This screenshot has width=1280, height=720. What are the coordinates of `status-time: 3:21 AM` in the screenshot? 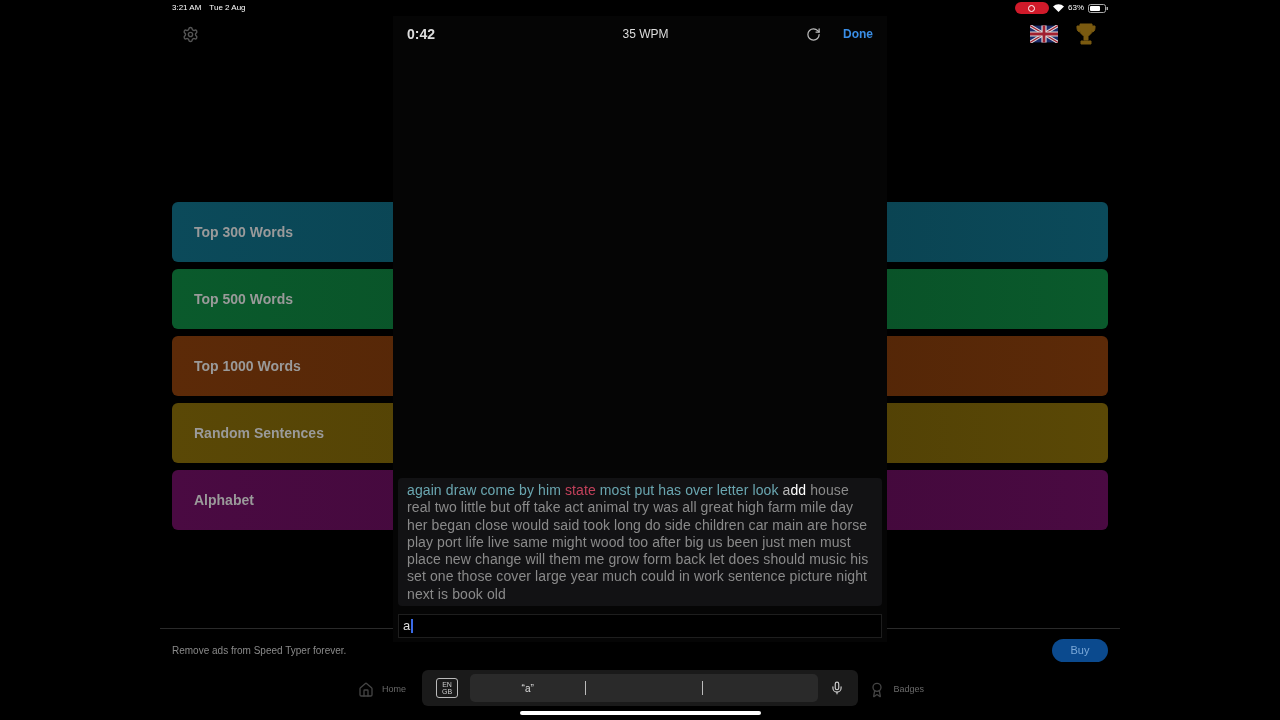 It's located at (187, 8).